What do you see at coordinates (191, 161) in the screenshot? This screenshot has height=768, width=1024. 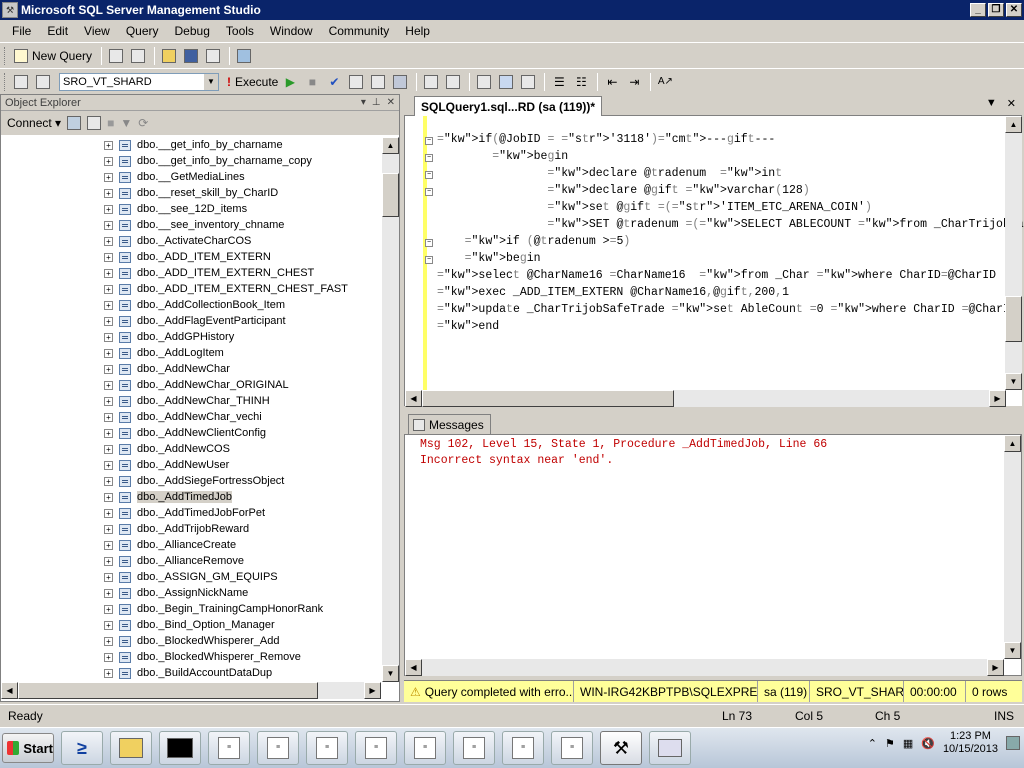 I see `tree-item: + dbo.__get_info_by_charname_copy` at bounding box center [191, 161].